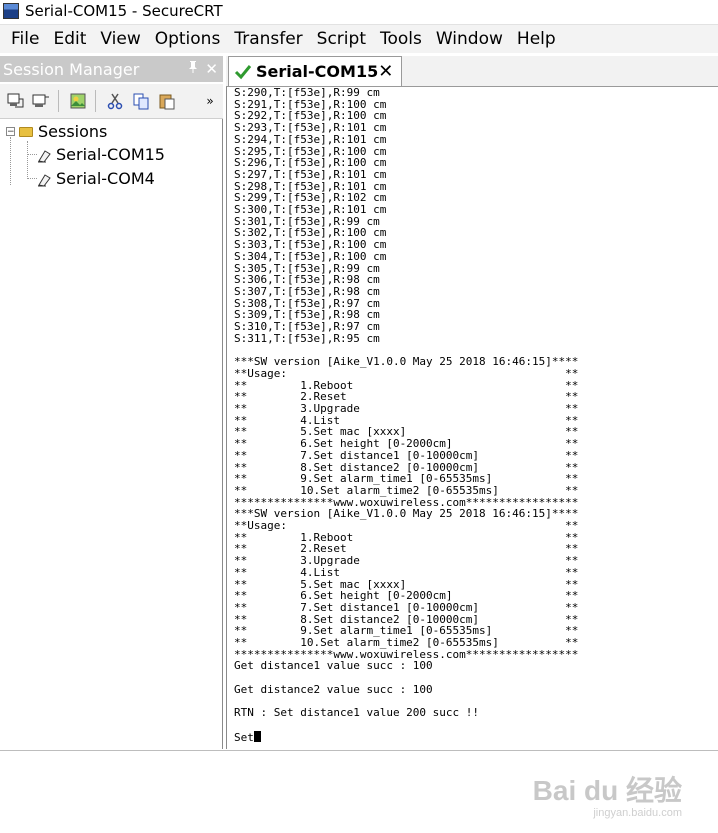 This screenshot has width=718, height=833. Describe the element at coordinates (210, 101) in the screenshot. I see `toolbar-overflow-icon: »` at that location.